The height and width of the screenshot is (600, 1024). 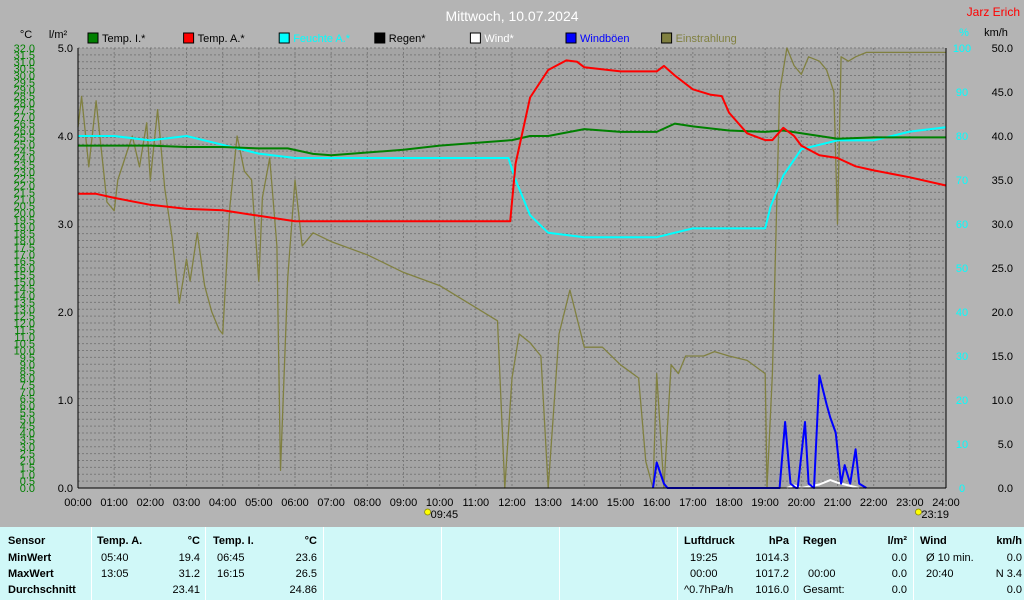 What do you see at coordinates (306, 558) in the screenshot?
I see `temp-i-min-value: 23.6` at bounding box center [306, 558].